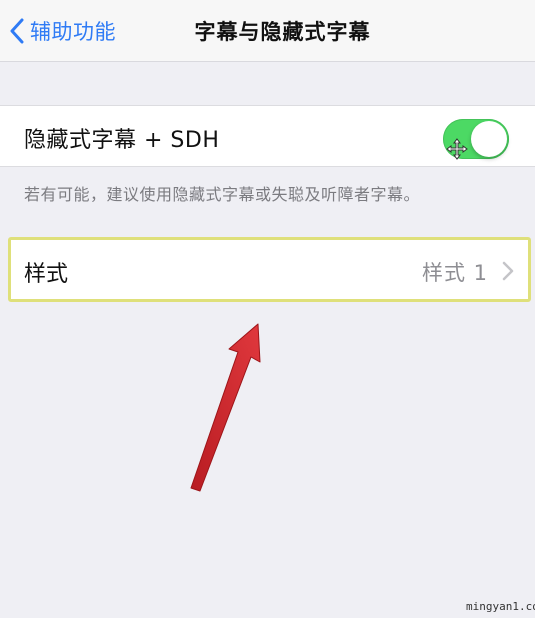  What do you see at coordinates (500, 606) in the screenshot?
I see `watermark: mingyan1.com` at bounding box center [500, 606].